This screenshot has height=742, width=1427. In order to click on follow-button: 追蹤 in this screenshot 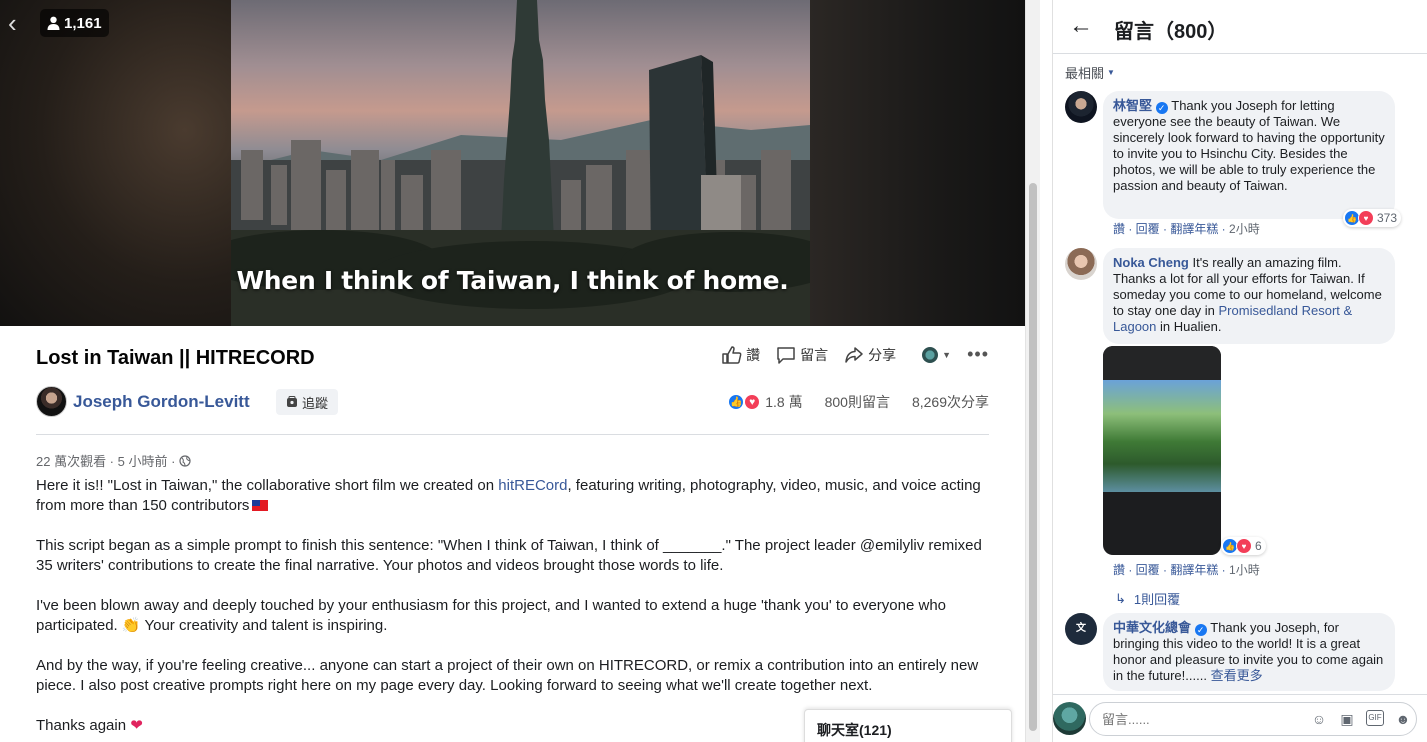, I will do `click(307, 402)`.